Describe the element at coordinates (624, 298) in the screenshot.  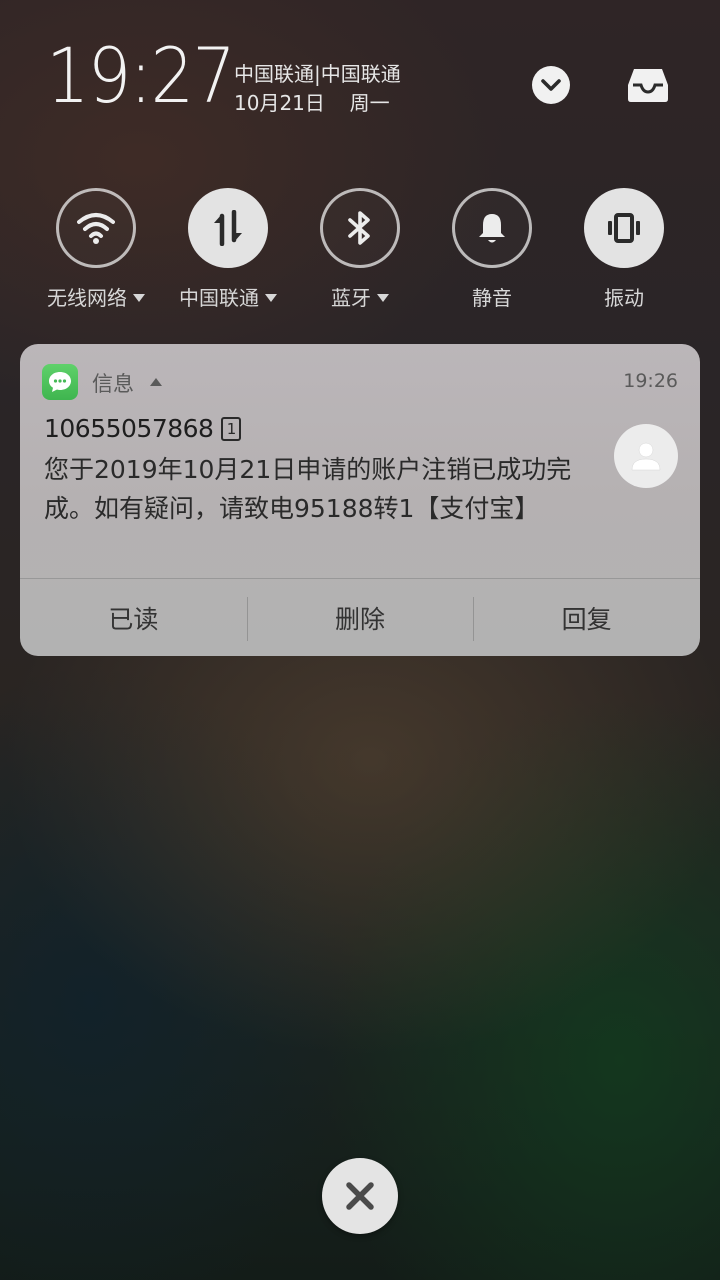
I see `toggle-vibrate-label: 振动` at that location.